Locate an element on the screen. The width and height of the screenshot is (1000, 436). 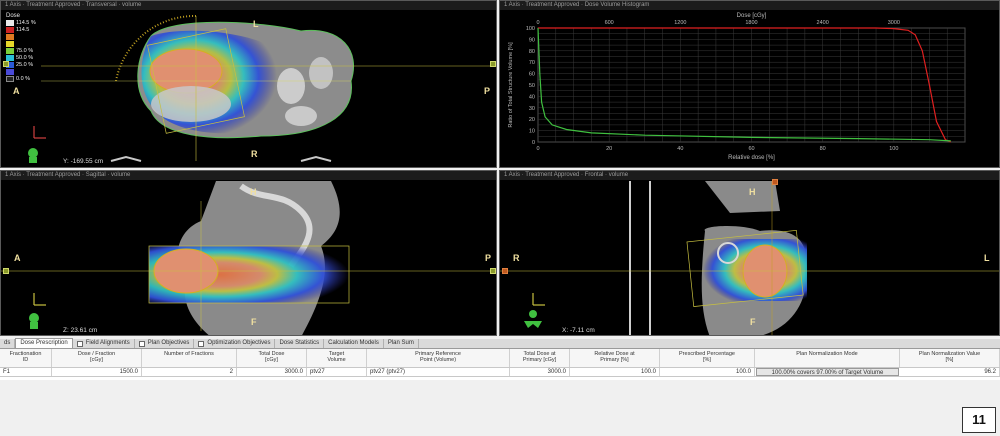
table-cell: 2 is located at coordinates (189, 372).